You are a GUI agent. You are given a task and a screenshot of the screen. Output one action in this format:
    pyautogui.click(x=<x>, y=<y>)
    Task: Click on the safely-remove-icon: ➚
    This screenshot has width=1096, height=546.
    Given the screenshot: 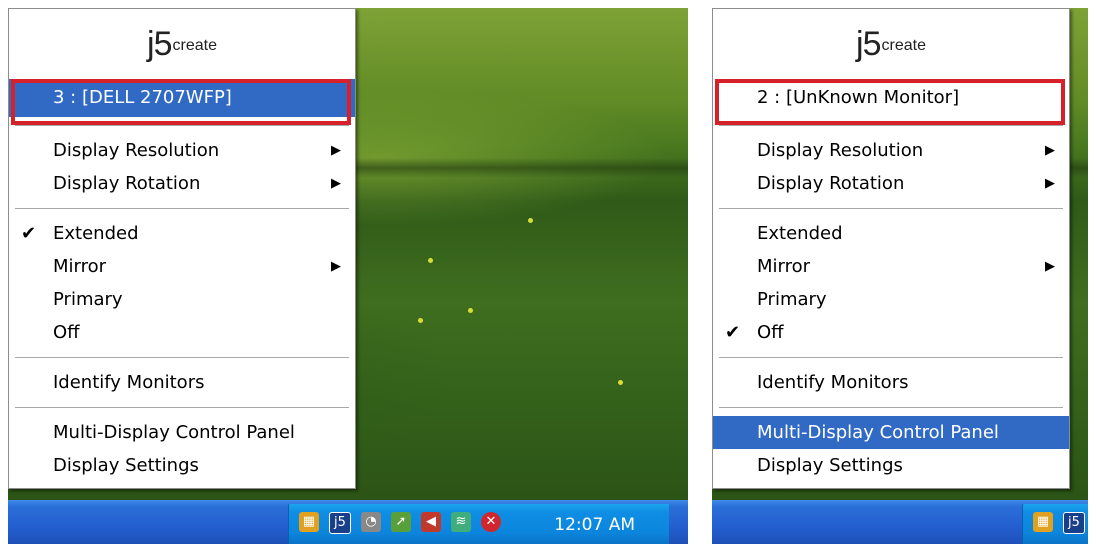 What is the action you would take?
    pyautogui.click(x=401, y=522)
    